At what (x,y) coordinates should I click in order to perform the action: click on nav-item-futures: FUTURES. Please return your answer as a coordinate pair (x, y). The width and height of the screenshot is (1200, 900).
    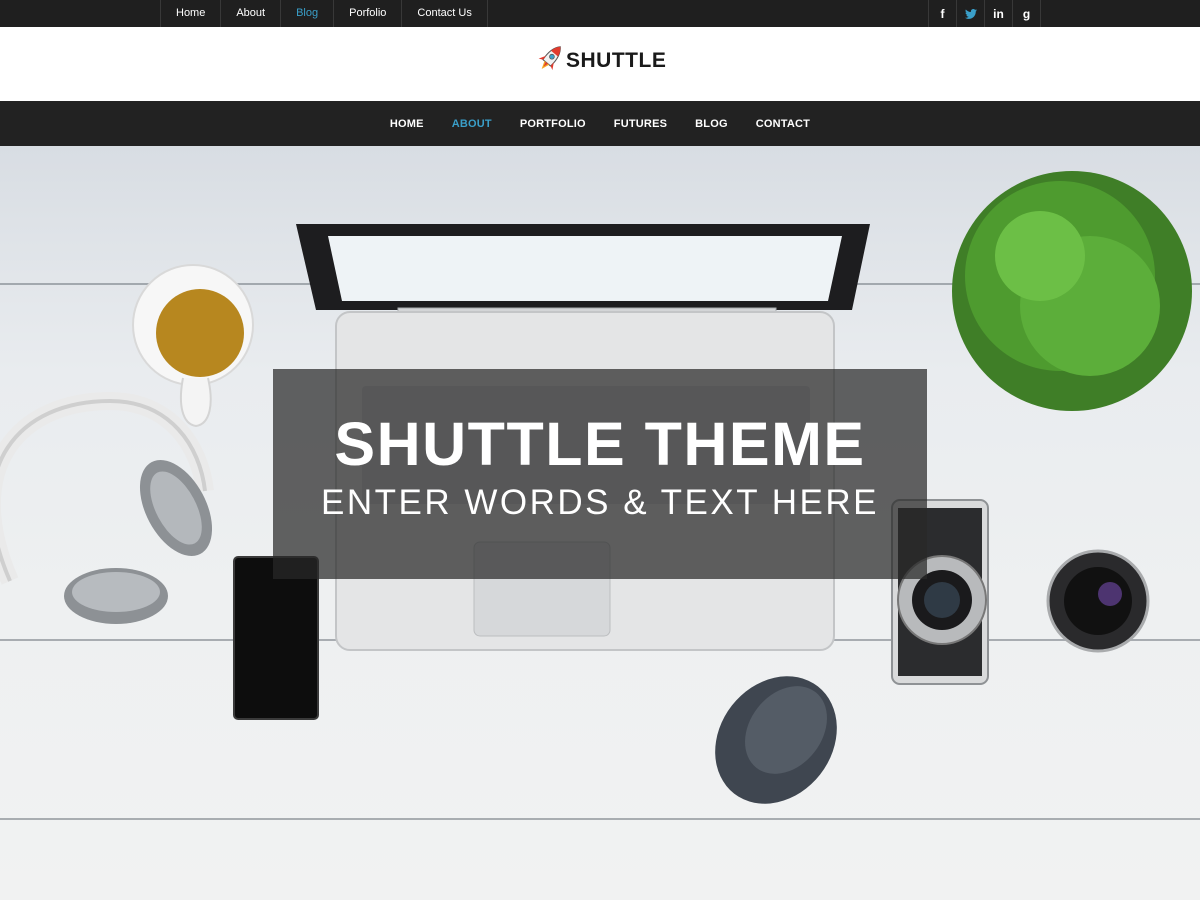
    Looking at the image, I should click on (640, 124).